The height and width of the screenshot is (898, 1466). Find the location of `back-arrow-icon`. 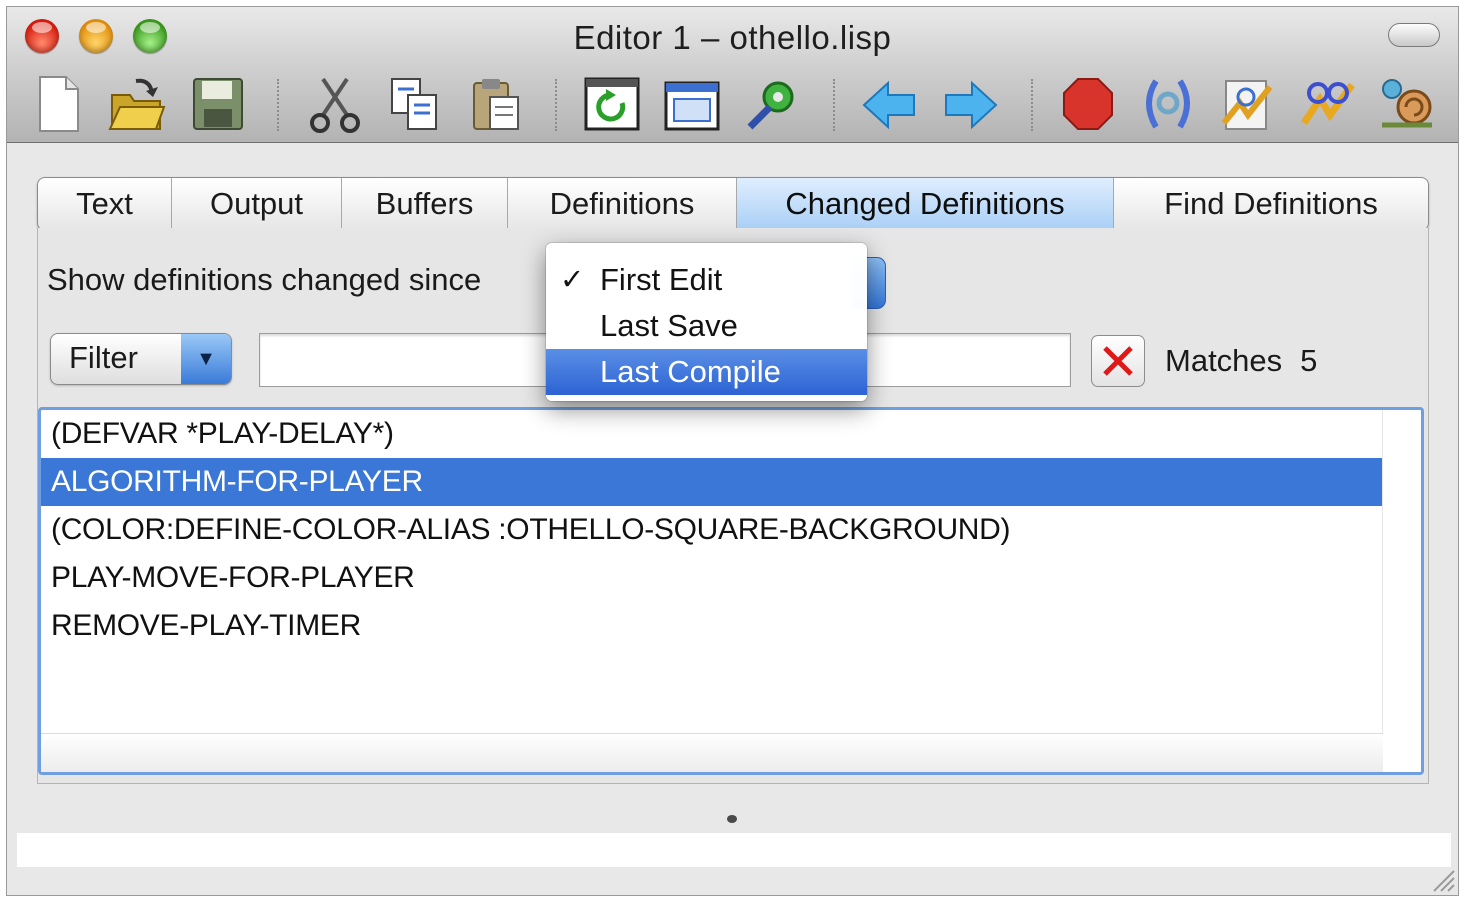

back-arrow-icon is located at coordinates (888, 105).